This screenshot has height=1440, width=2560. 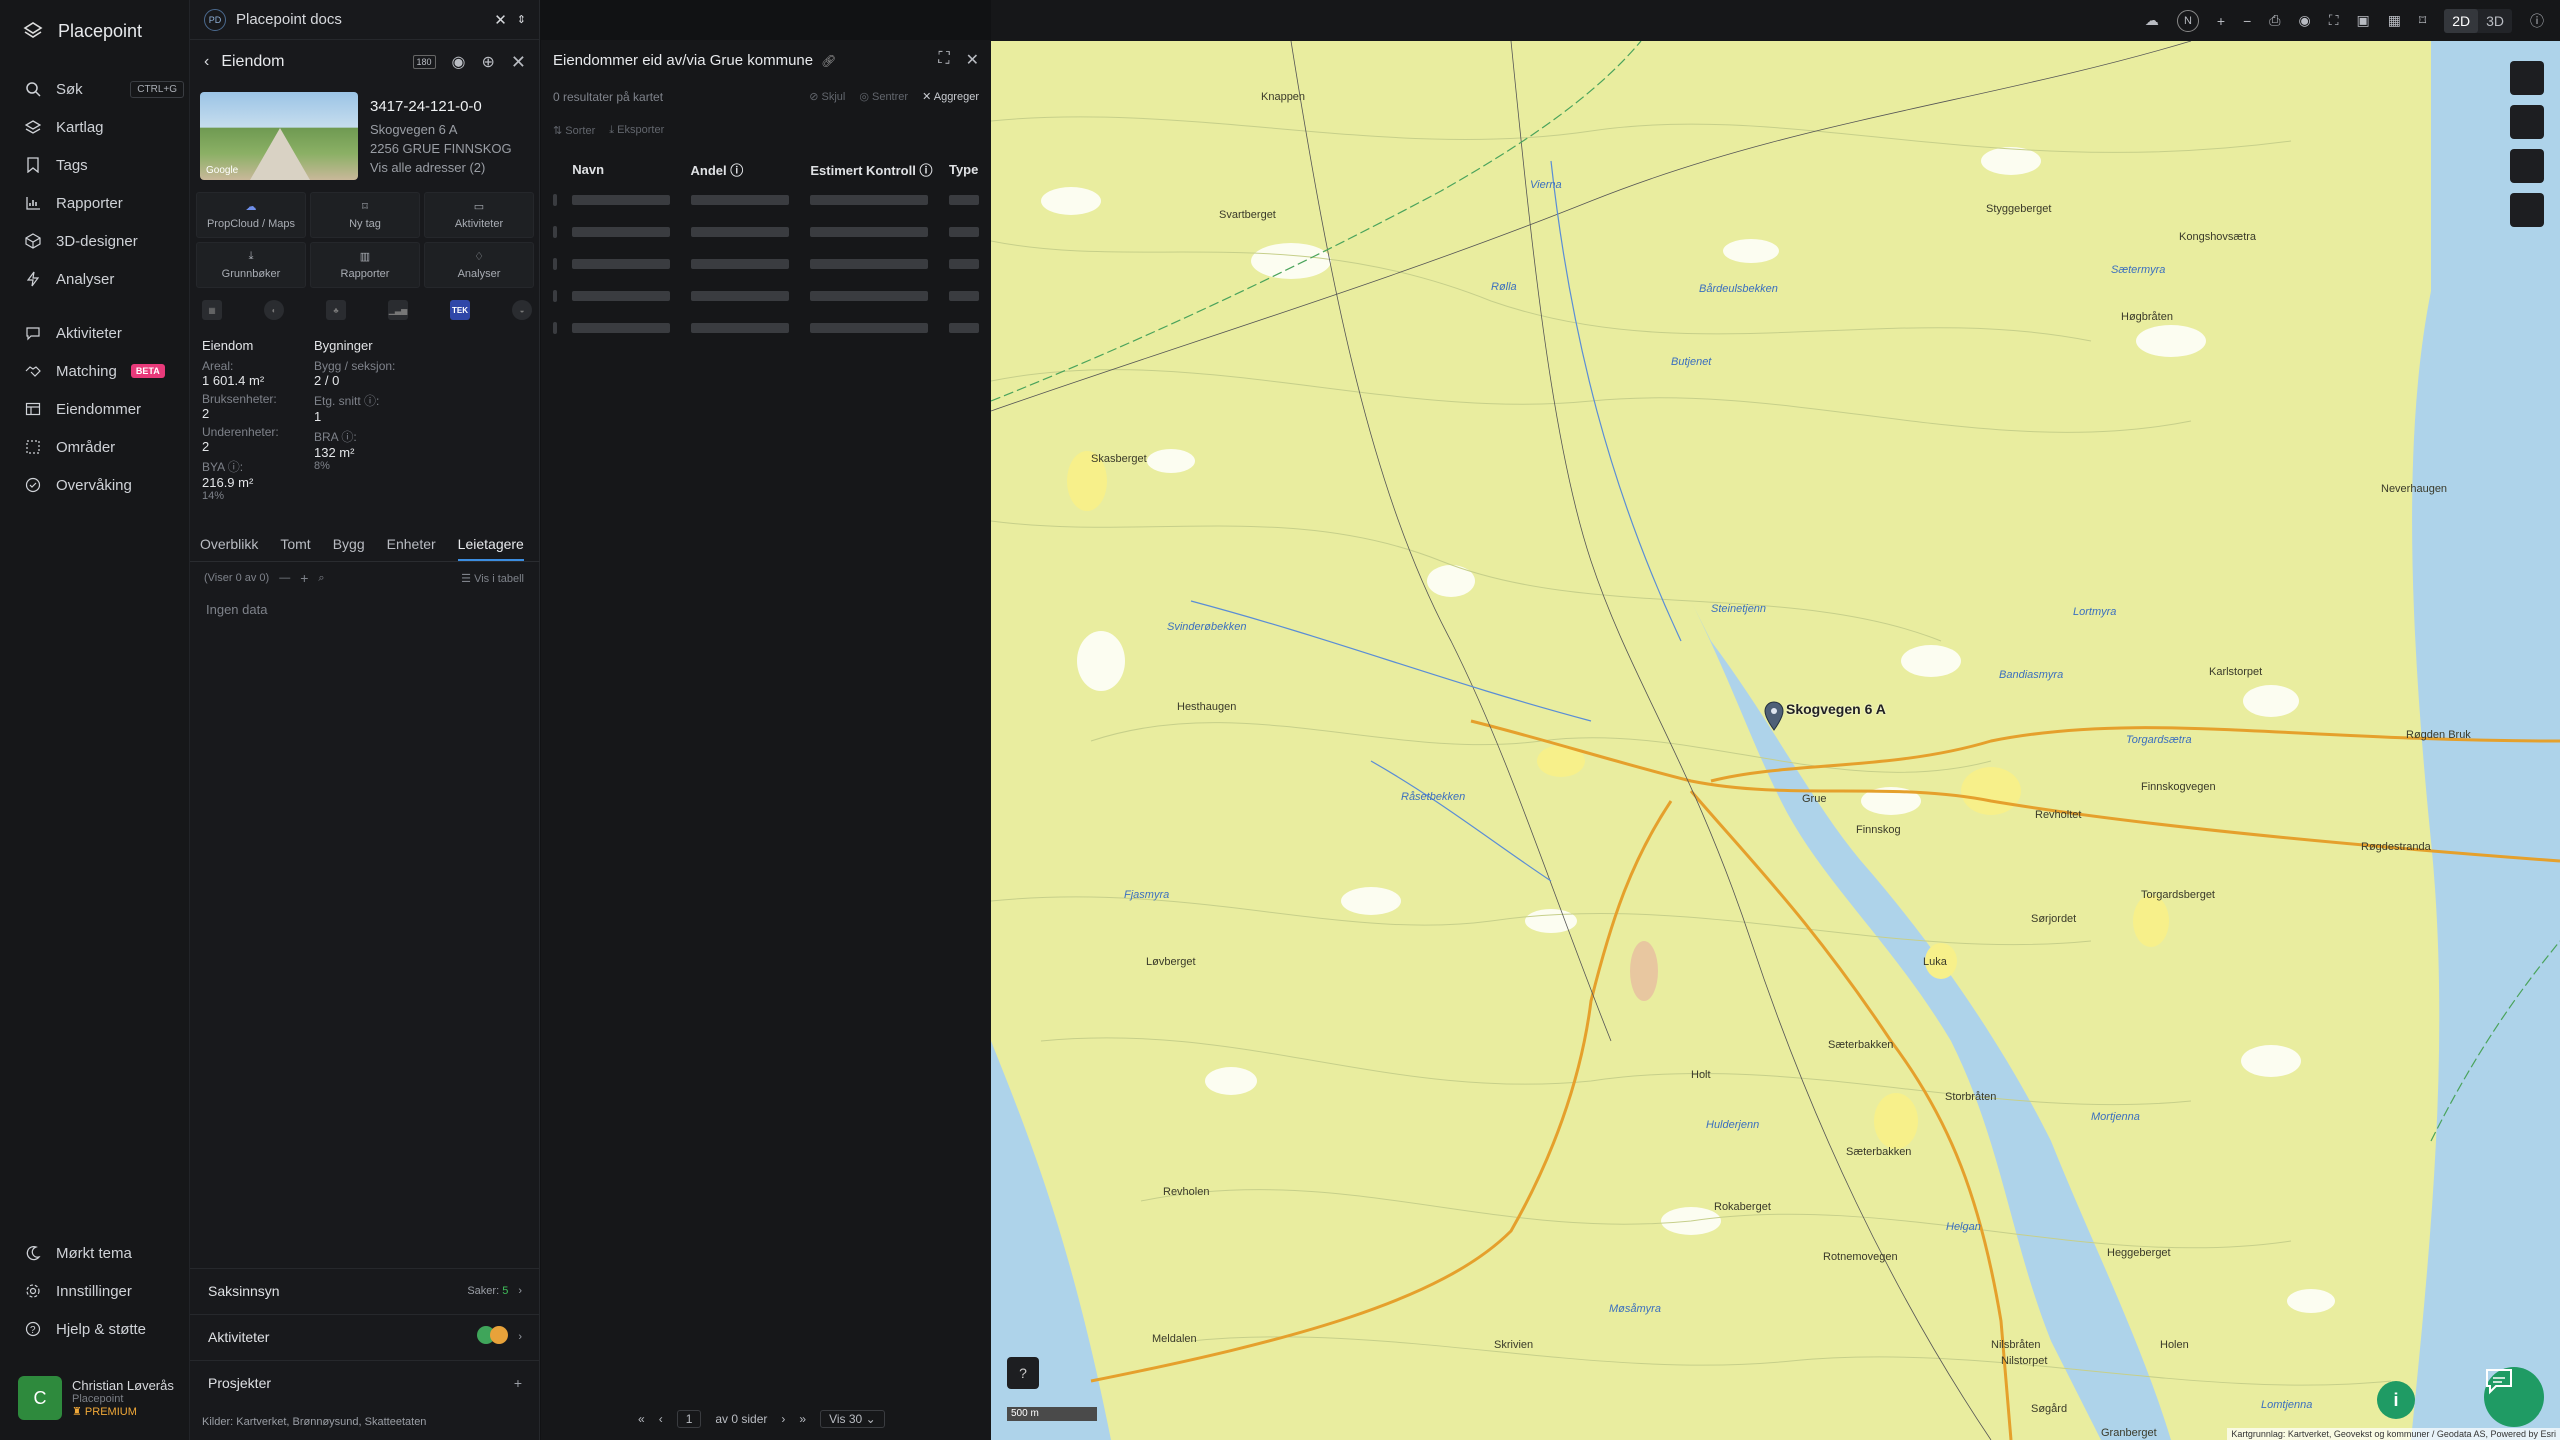 I want to click on nav-item-kartlag: Kartlag, so click(x=104, y=127).